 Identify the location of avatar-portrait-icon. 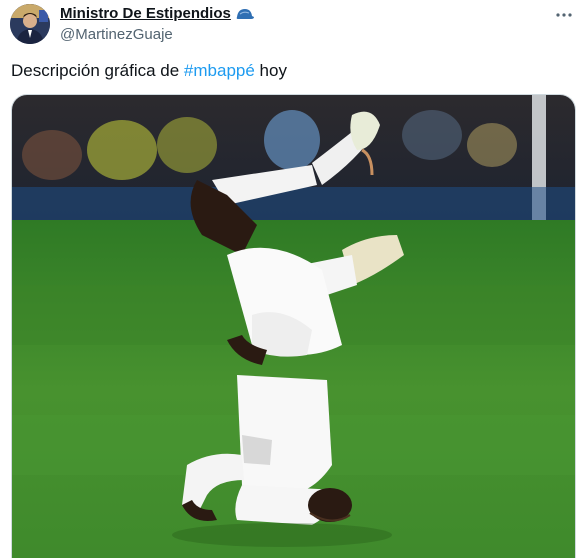
(30, 24).